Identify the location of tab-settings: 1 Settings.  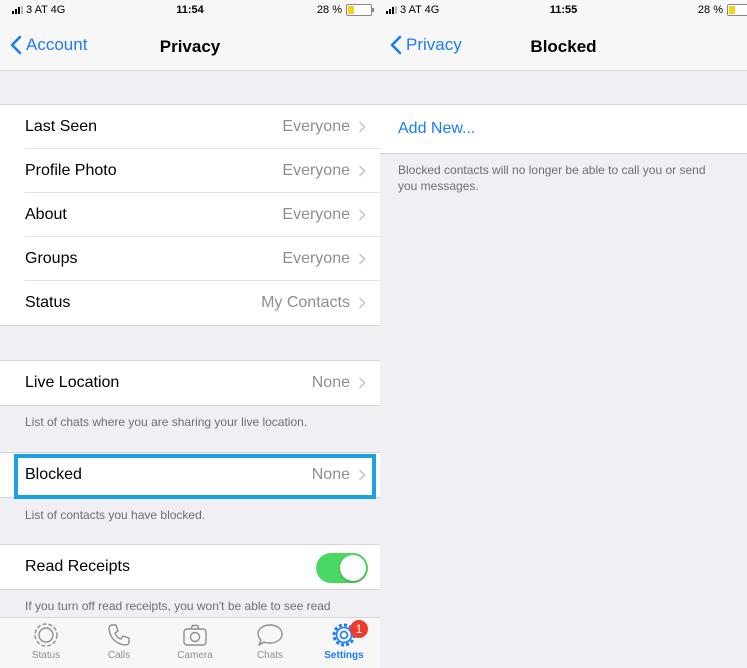
(344, 640).